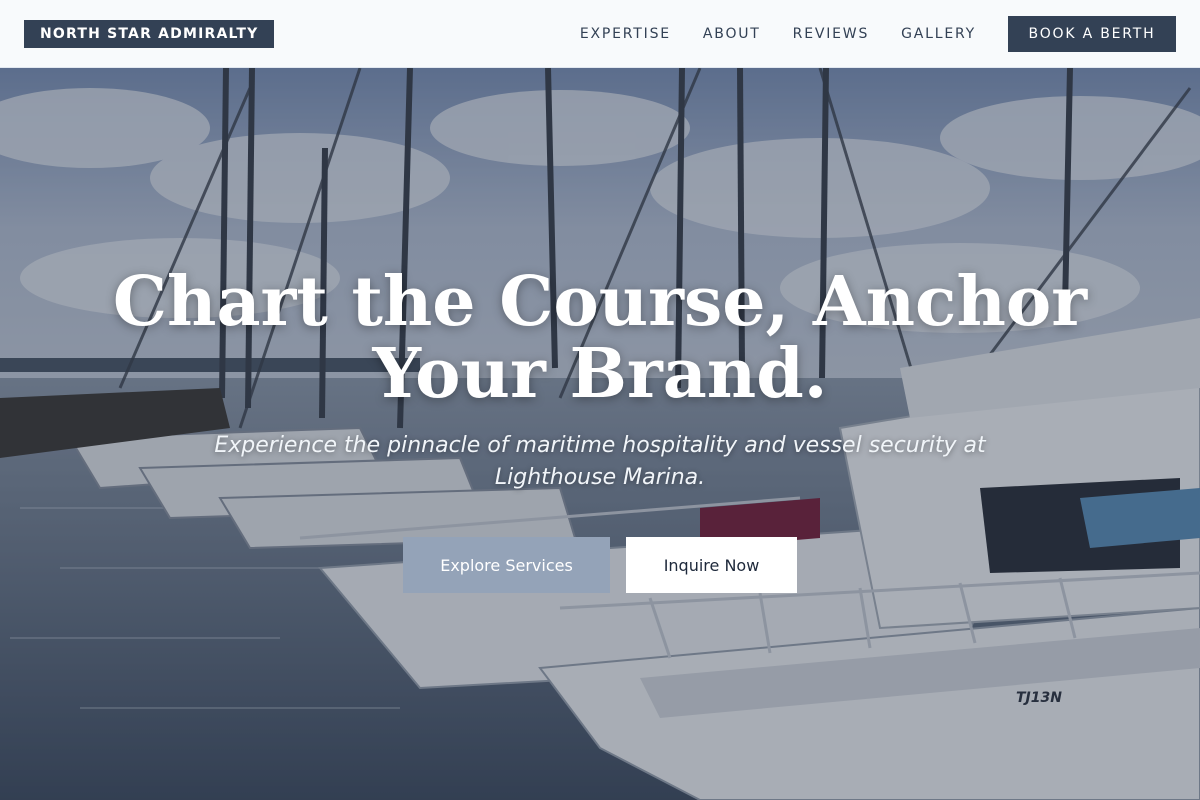 The image size is (1200, 800). I want to click on hero-headline-line2: Your Brand., so click(600, 374).